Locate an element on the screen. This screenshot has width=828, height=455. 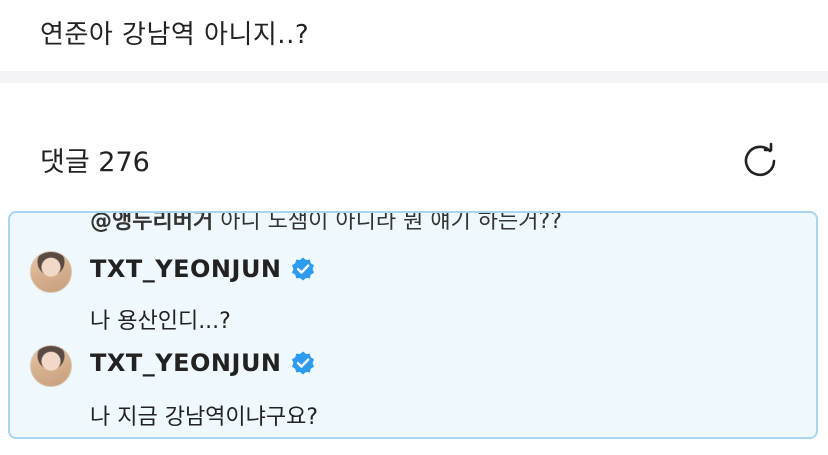
comments-count-header: 댓글 276 is located at coordinates (95, 162).